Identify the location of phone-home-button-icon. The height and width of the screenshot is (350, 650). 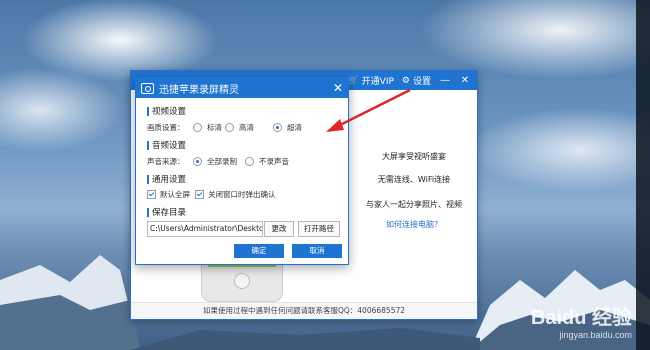
(242, 281).